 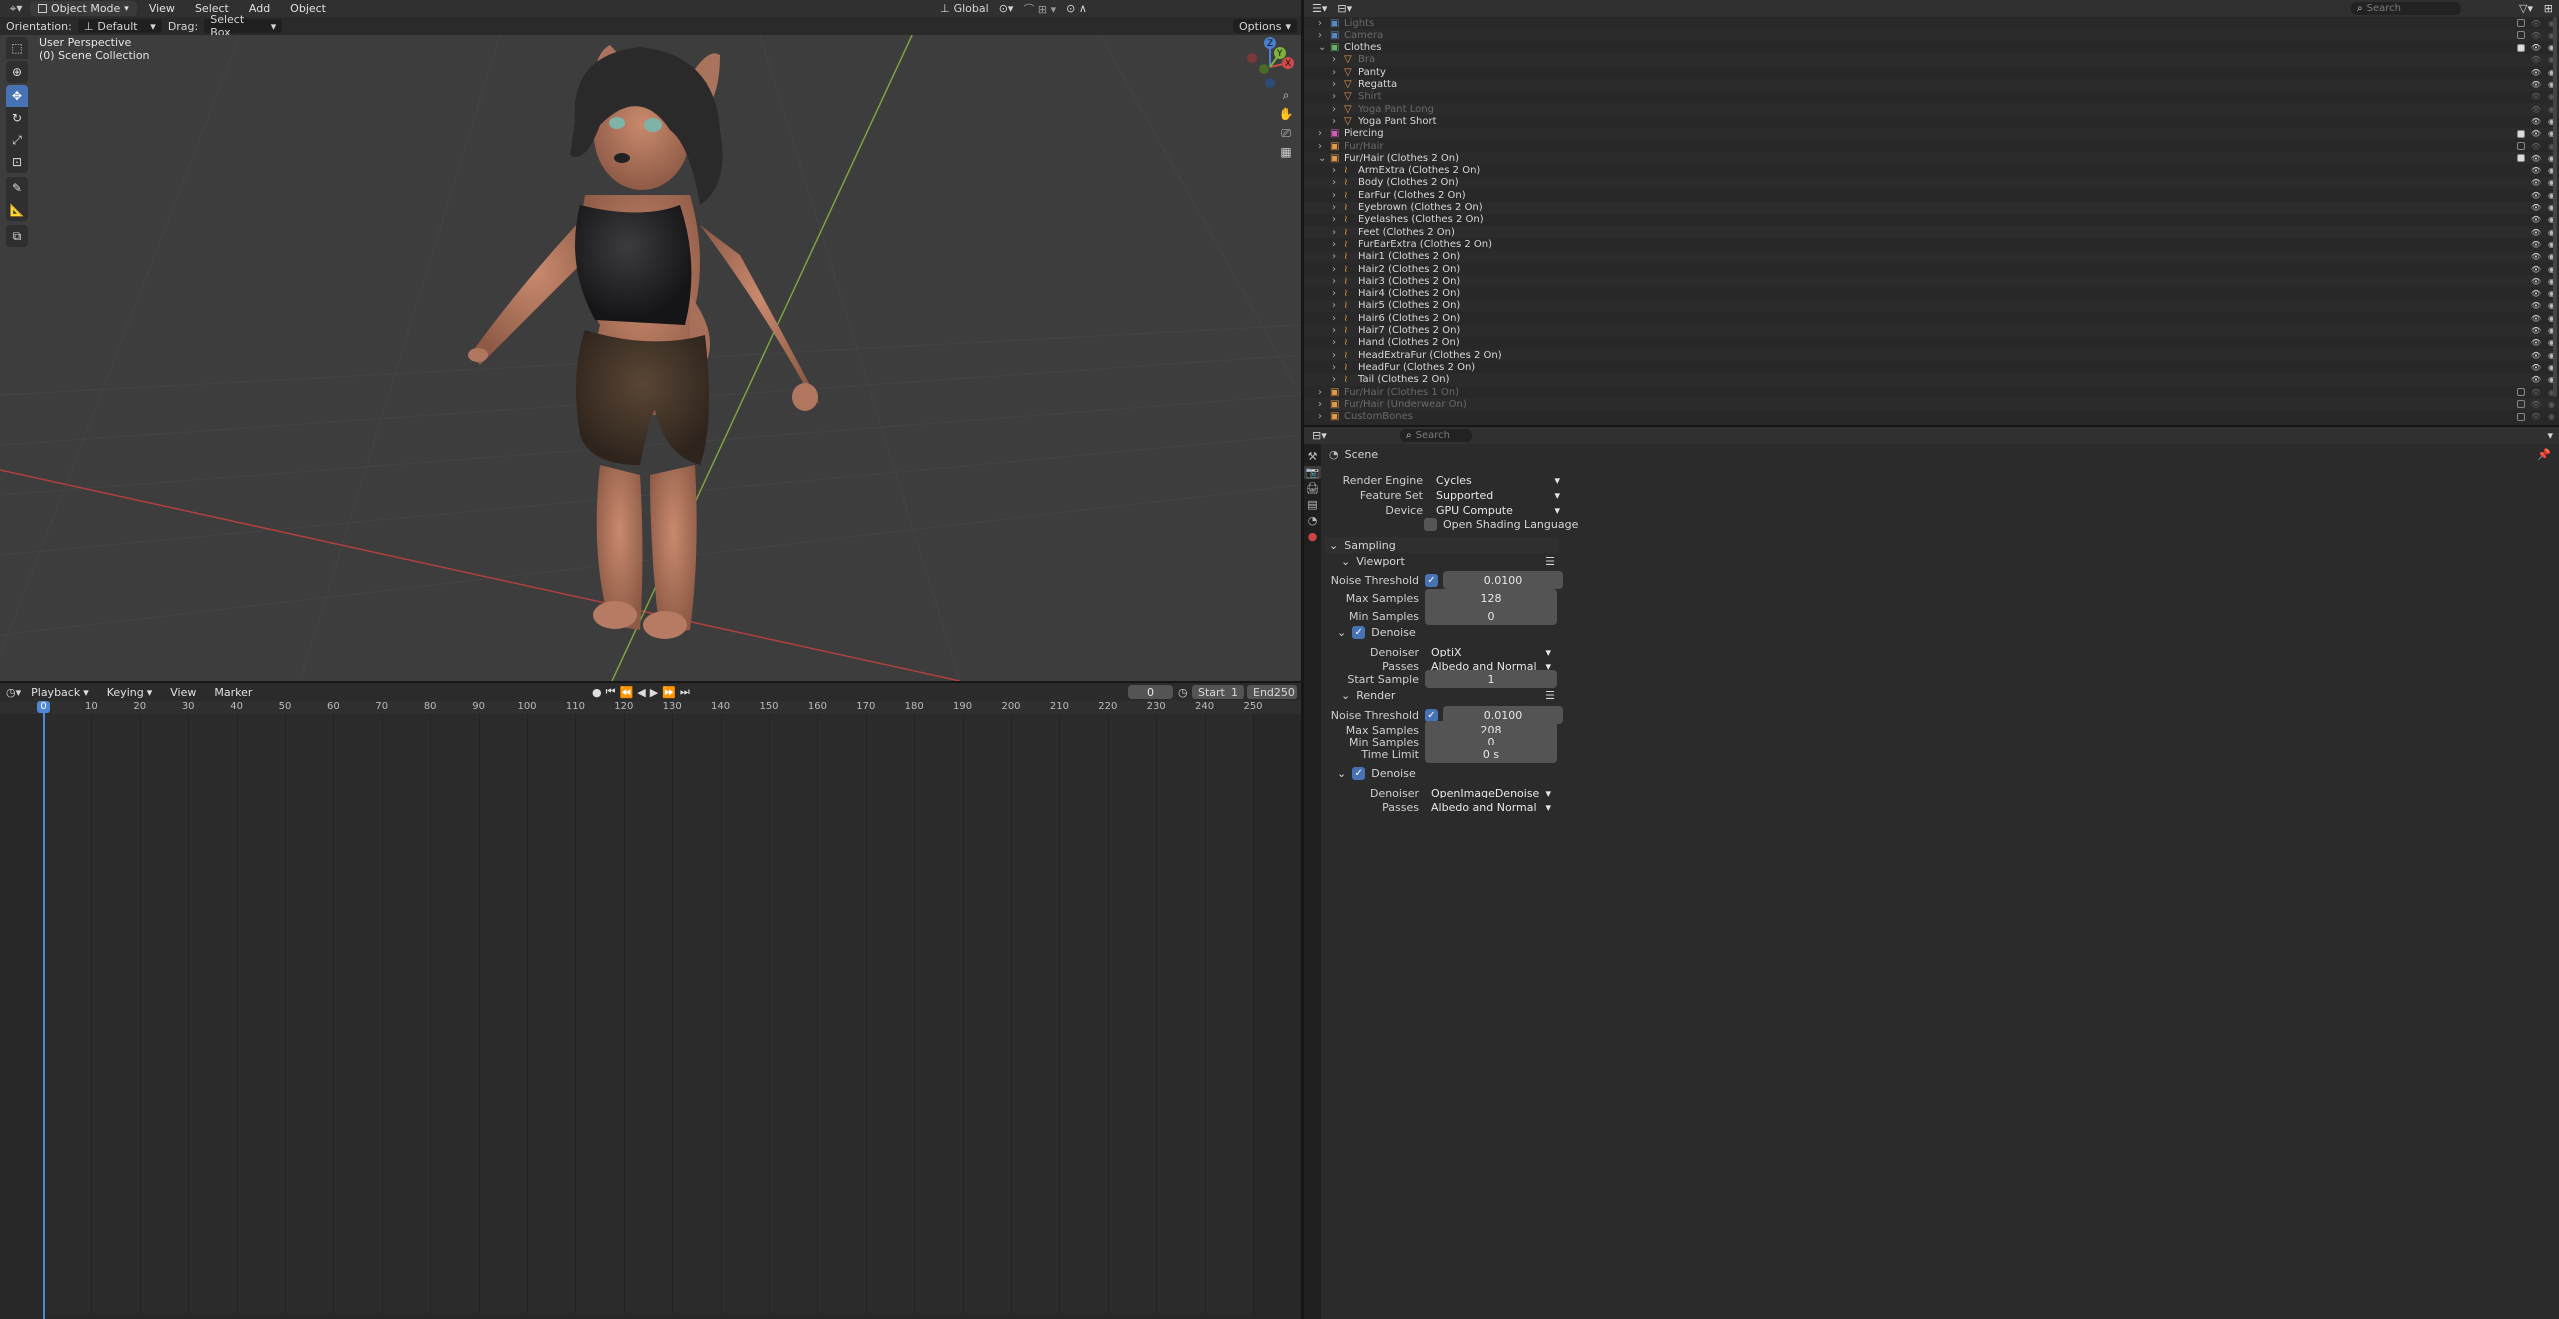 I want to click on outliner-row: › ▽ Bra 👁 ◉, so click(x=1931, y=59).